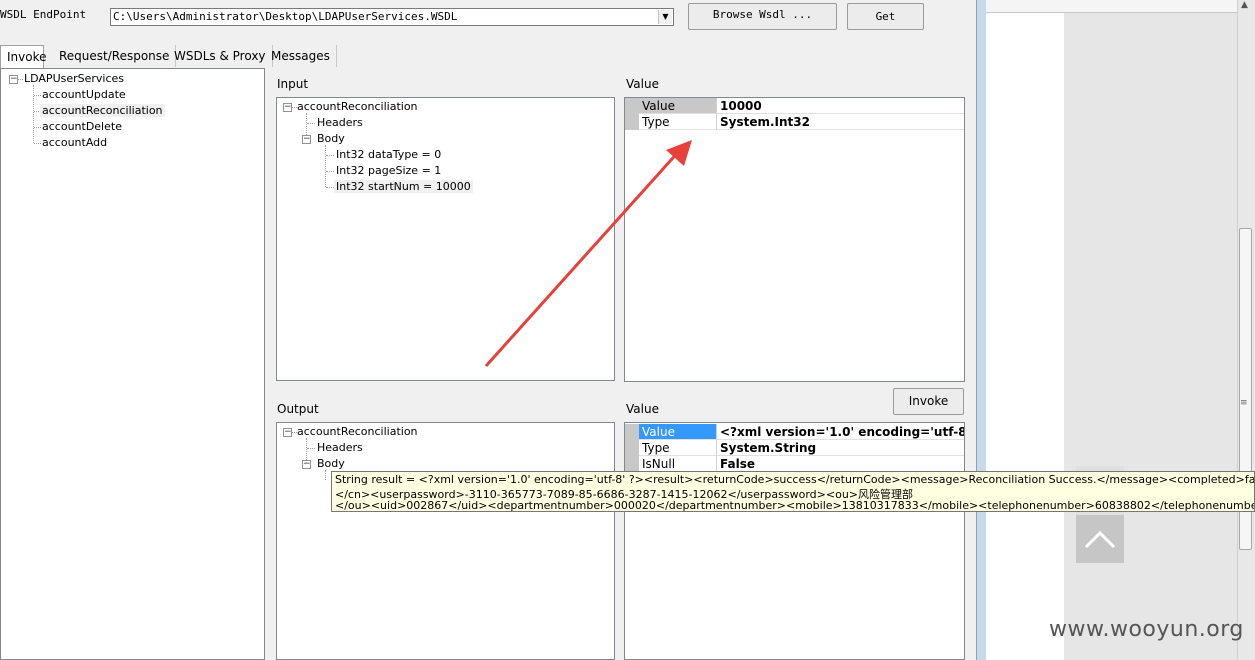  Describe the element at coordinates (840, 464) in the screenshot. I see `property-value: False` at that location.